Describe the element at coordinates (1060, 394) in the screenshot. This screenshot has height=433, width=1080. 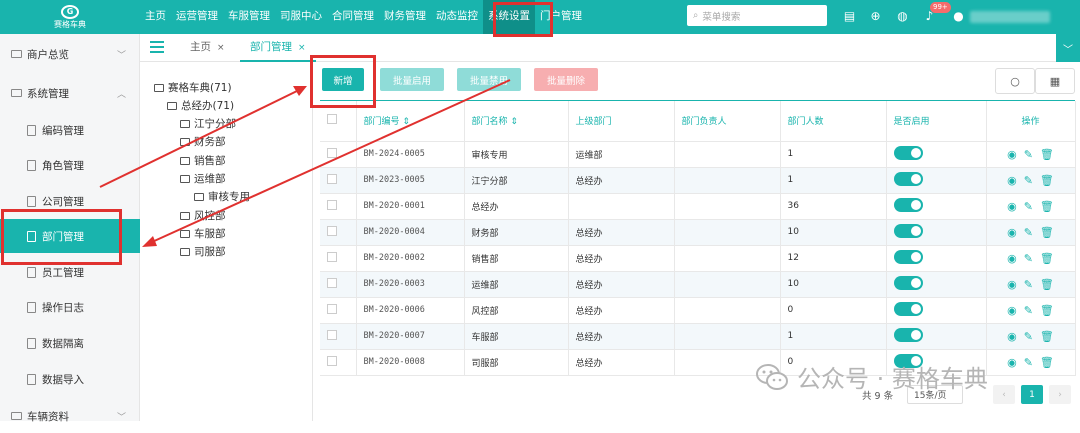
I see `next-page-button: ›` at that location.